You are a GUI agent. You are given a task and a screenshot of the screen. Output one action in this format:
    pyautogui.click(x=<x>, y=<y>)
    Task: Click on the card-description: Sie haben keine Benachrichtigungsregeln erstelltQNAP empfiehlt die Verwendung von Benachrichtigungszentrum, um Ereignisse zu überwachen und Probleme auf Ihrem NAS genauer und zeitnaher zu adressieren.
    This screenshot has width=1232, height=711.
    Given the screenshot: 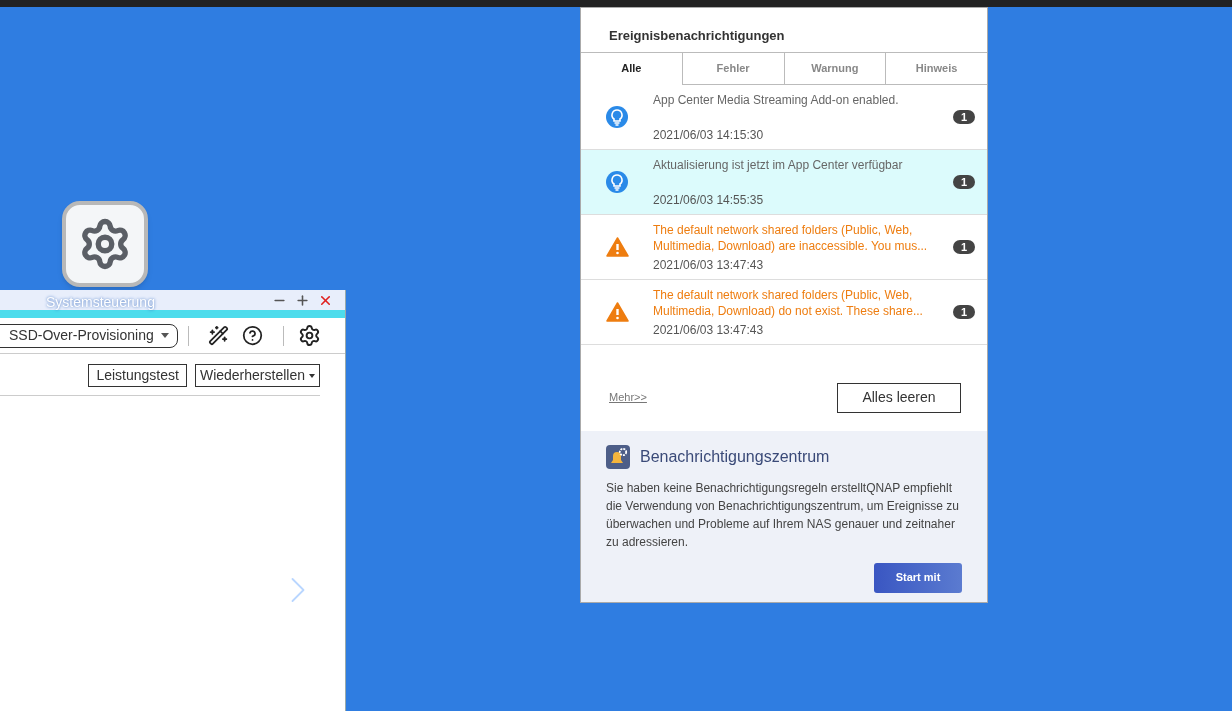 What is the action you would take?
    pyautogui.click(x=783, y=515)
    